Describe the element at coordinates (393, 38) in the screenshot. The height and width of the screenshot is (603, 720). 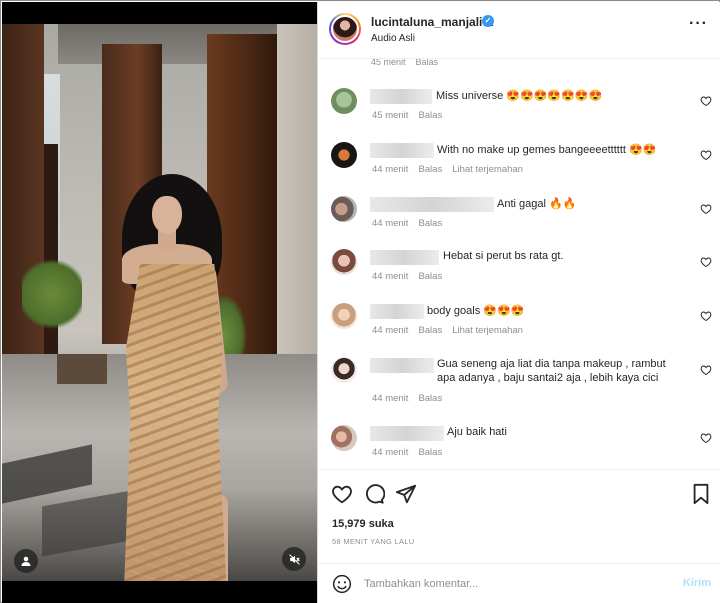
I see `audio-label: Audio Asli` at that location.